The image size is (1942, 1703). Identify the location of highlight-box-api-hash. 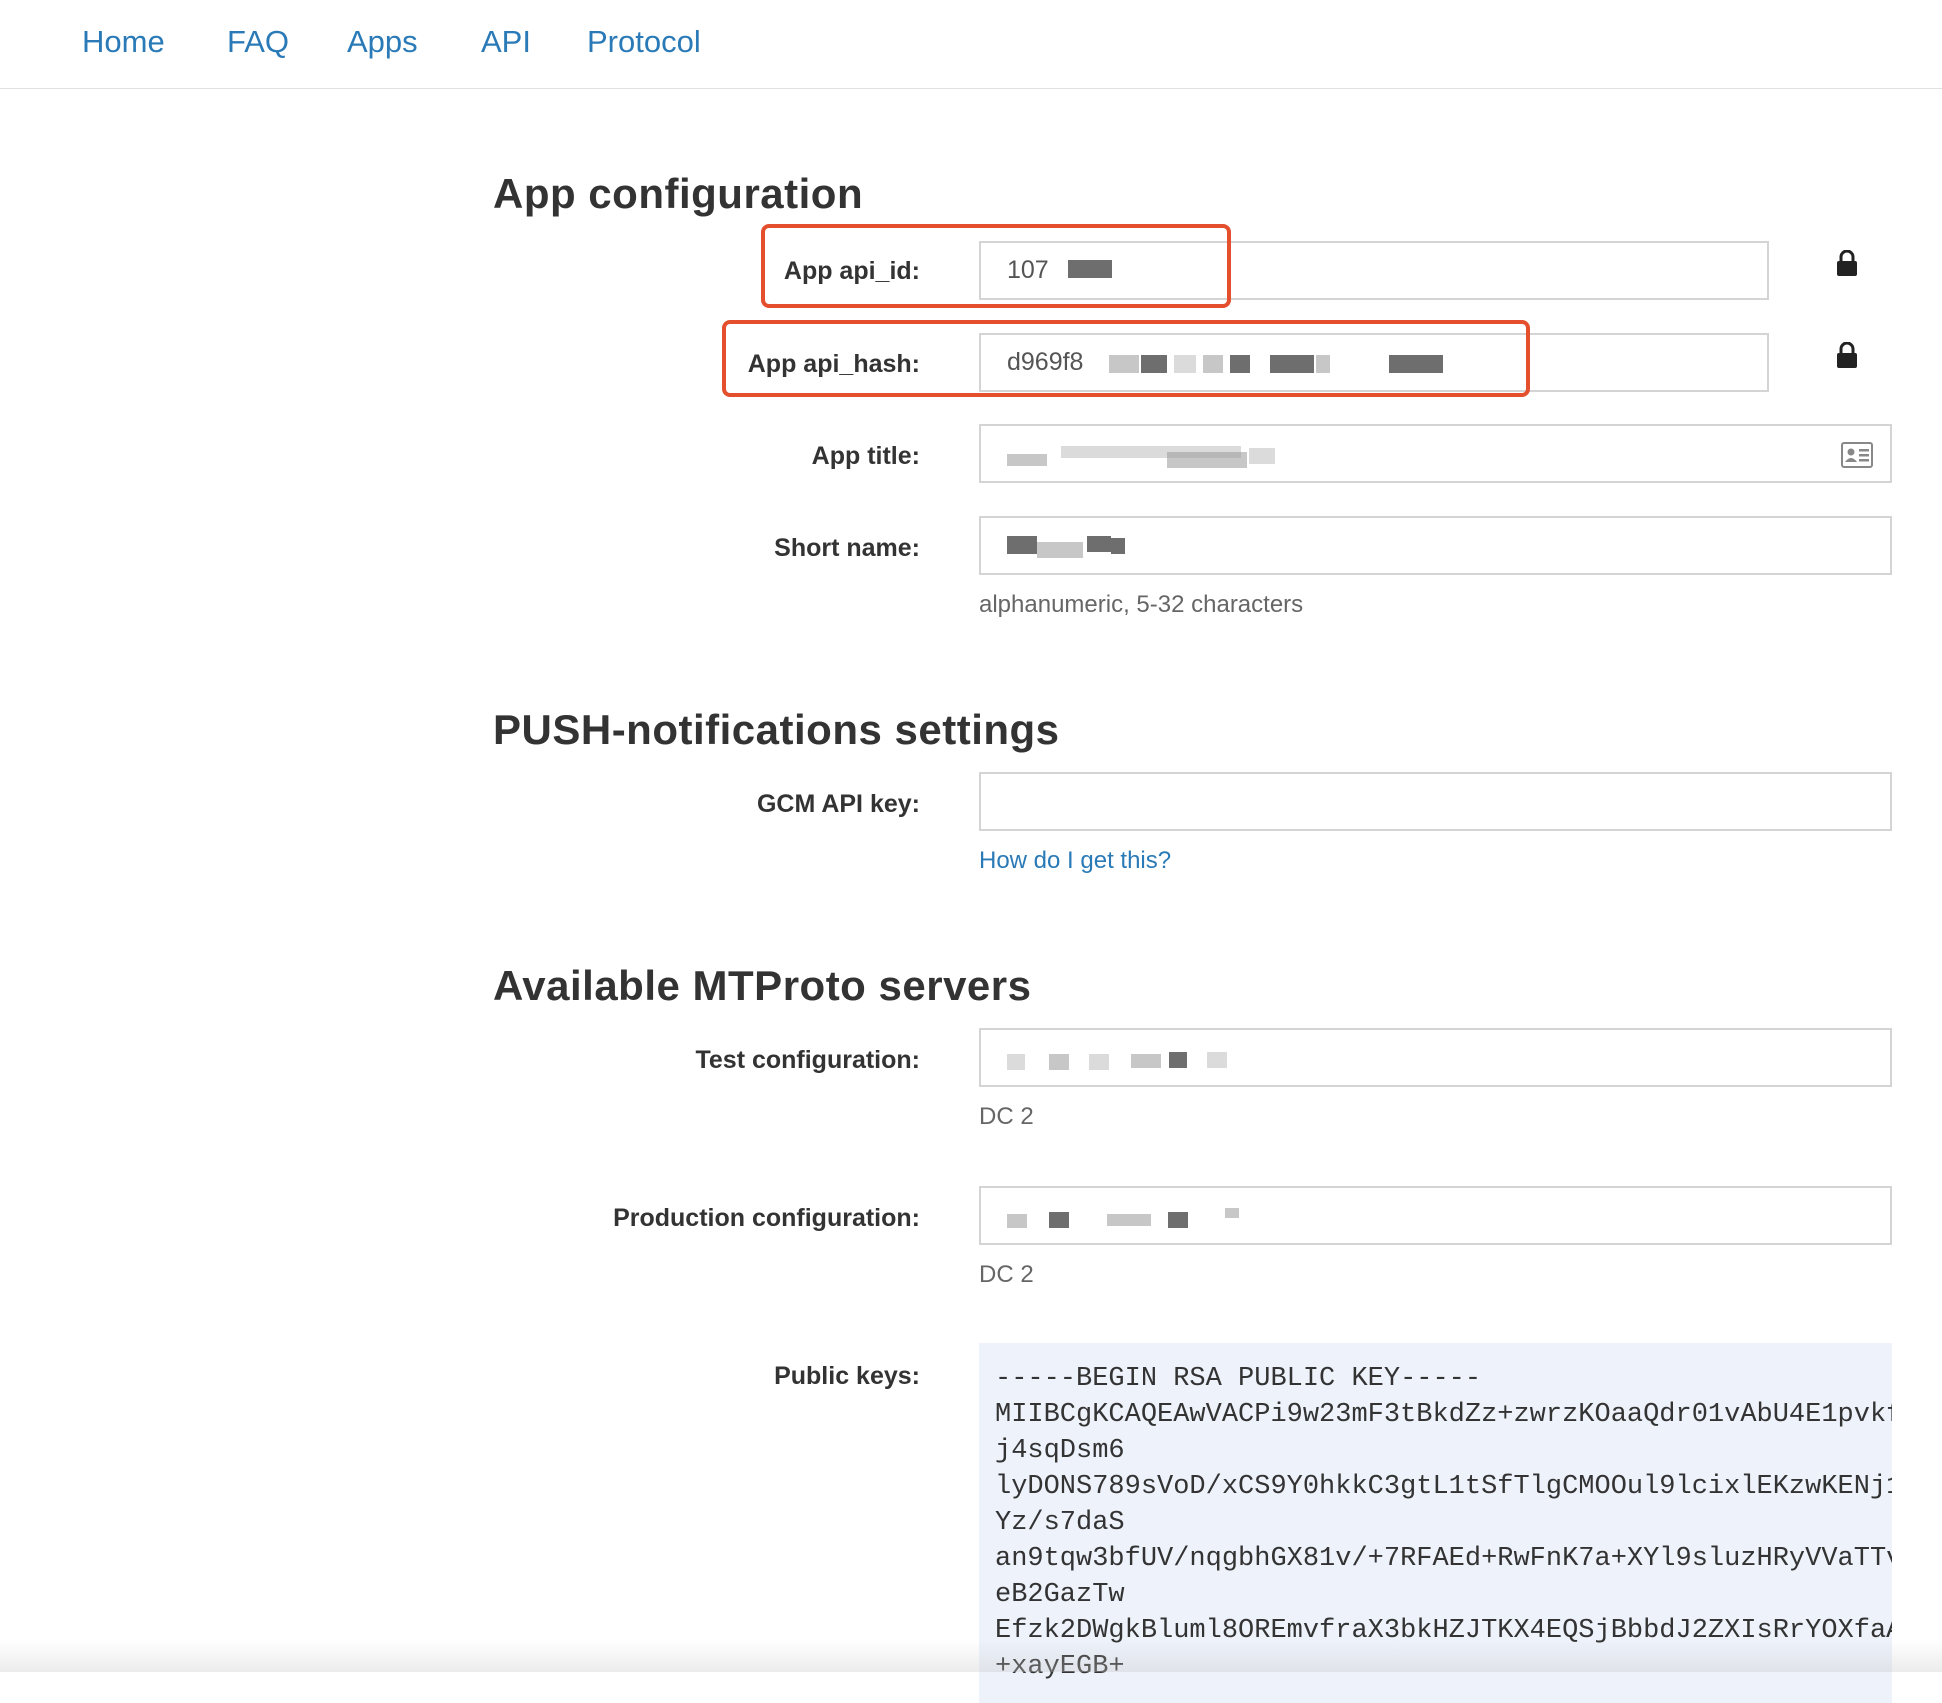
(1126, 358).